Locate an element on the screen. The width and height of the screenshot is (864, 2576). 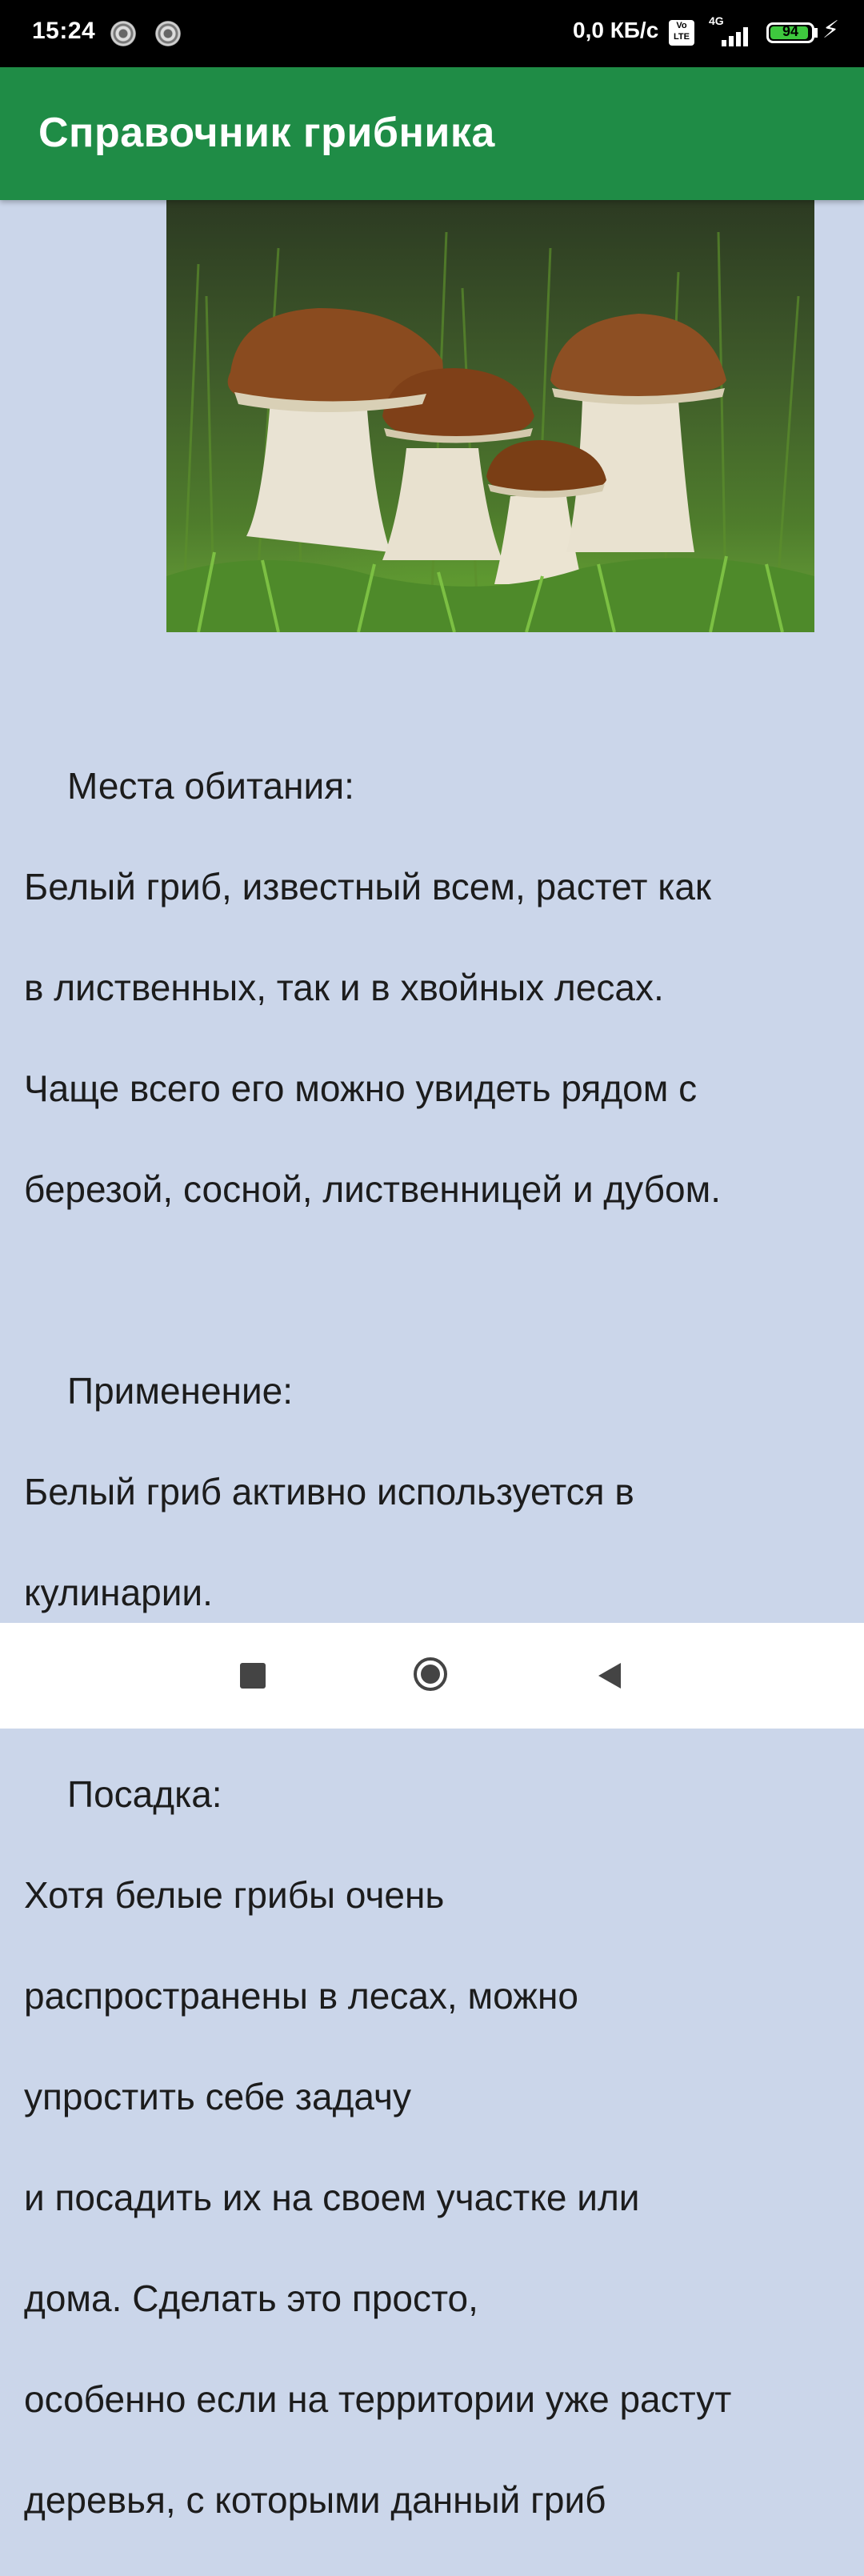
app-bar: Справочник грибника is located at coordinates (432, 133).